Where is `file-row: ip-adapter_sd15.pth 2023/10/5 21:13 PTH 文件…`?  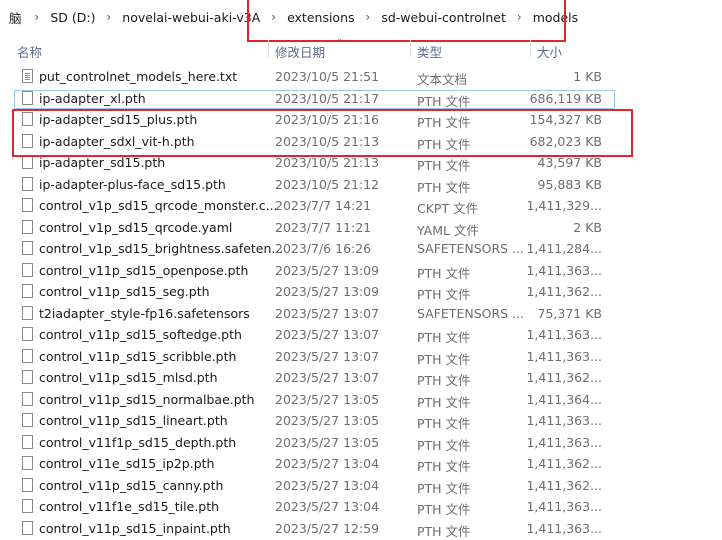 file-row: ip-adapter_sd15.pth 2023/10/5 21:13 PTH 文件… is located at coordinates (361, 163).